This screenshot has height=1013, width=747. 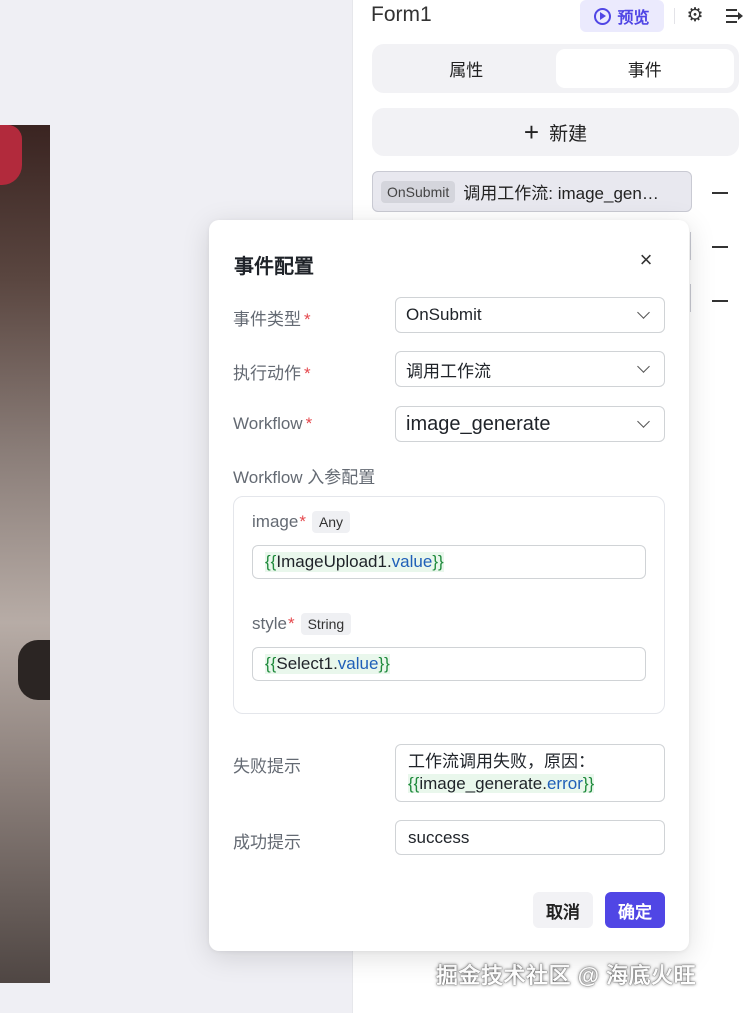 What do you see at coordinates (274, 267) in the screenshot?
I see `dialog-title: 事件配置` at bounding box center [274, 267].